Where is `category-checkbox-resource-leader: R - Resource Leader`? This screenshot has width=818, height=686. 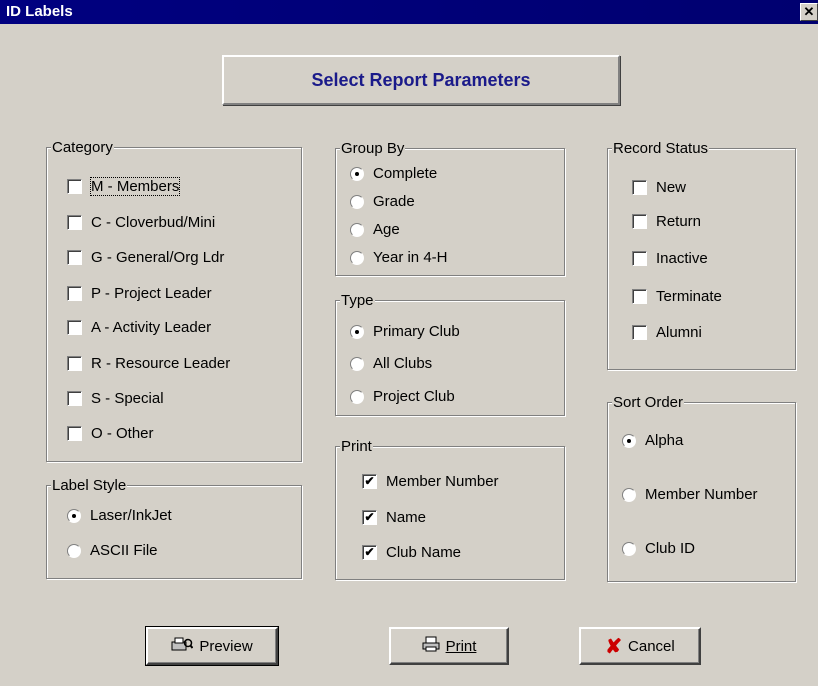 category-checkbox-resource-leader: R - Resource Leader is located at coordinates (148, 363).